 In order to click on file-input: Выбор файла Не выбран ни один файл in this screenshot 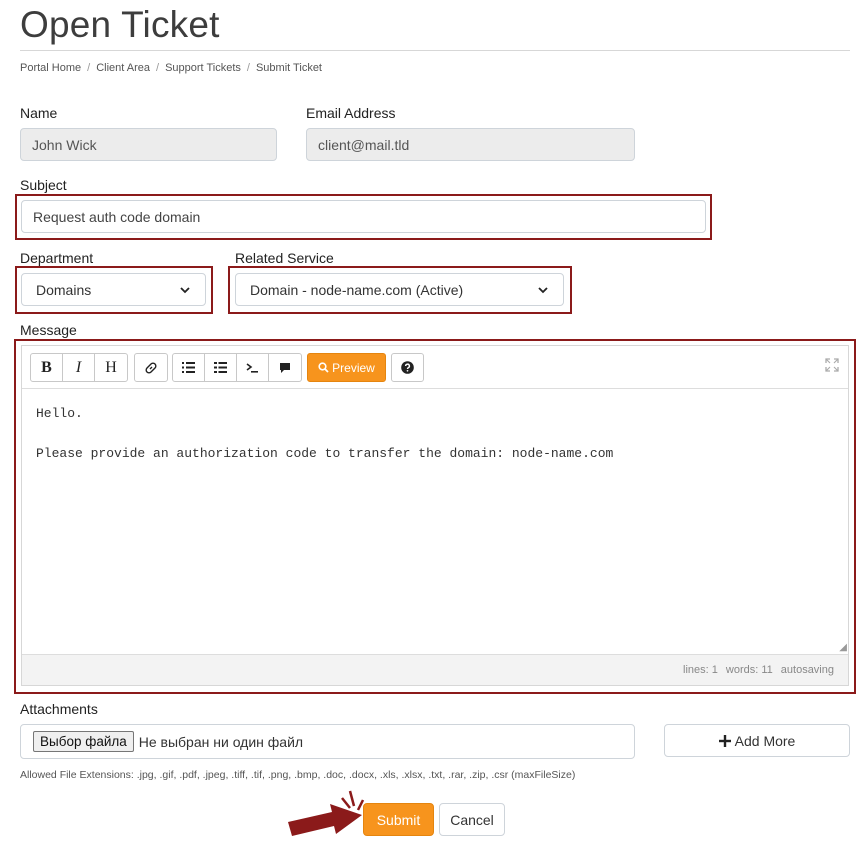, I will do `click(327, 741)`.